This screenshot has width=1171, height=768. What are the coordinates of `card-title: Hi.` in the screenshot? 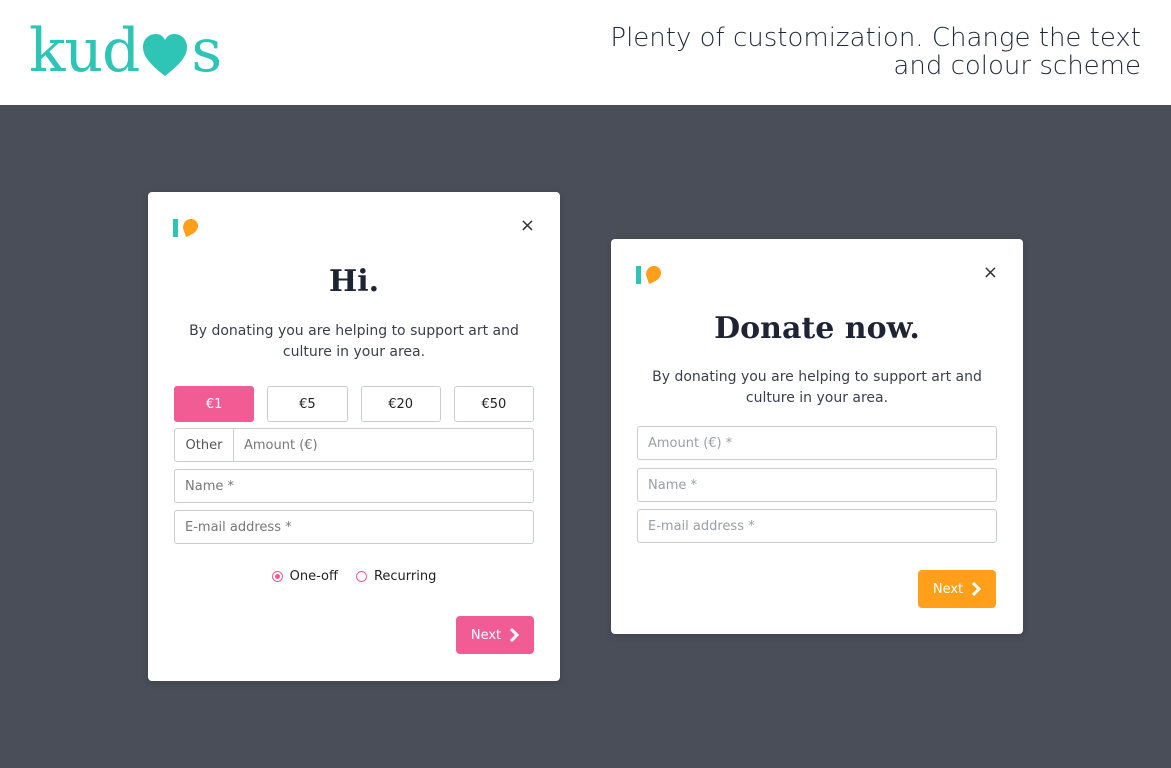 It's located at (354, 281).